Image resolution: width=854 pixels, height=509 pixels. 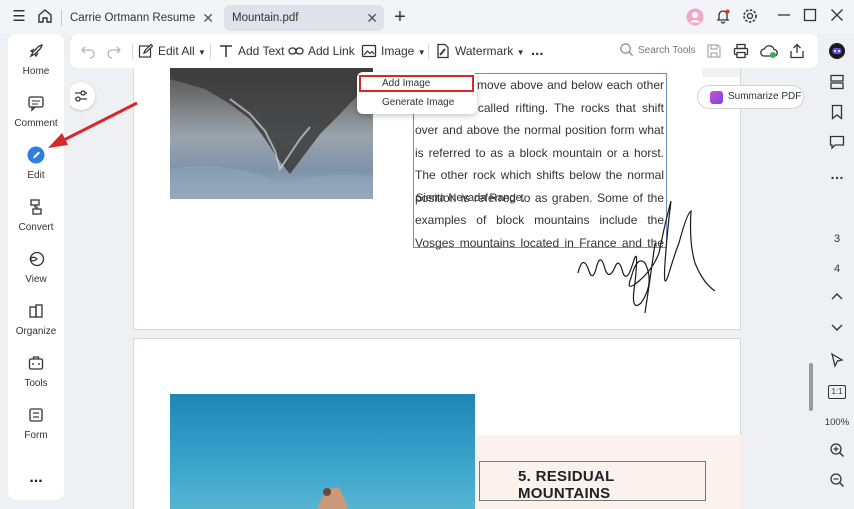 I want to click on comments-panel-icon, so click(x=837, y=143).